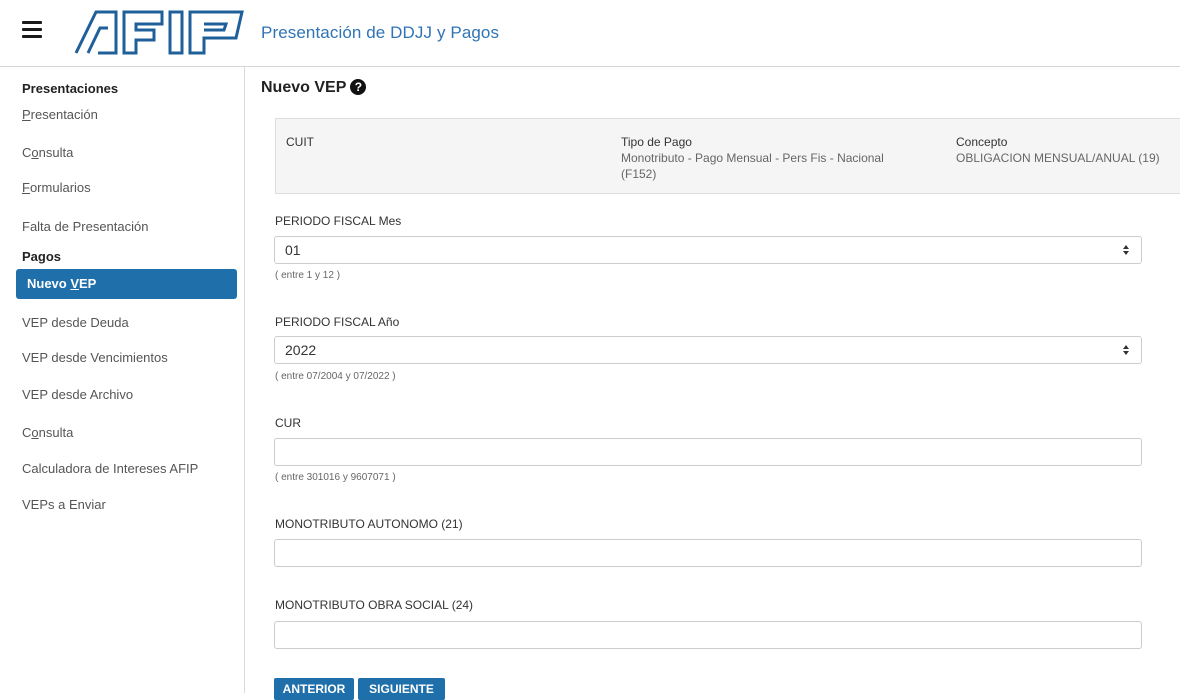  Describe the element at coordinates (656, 142) in the screenshot. I see `tipo-pago-label: Tipo de Pago` at that location.